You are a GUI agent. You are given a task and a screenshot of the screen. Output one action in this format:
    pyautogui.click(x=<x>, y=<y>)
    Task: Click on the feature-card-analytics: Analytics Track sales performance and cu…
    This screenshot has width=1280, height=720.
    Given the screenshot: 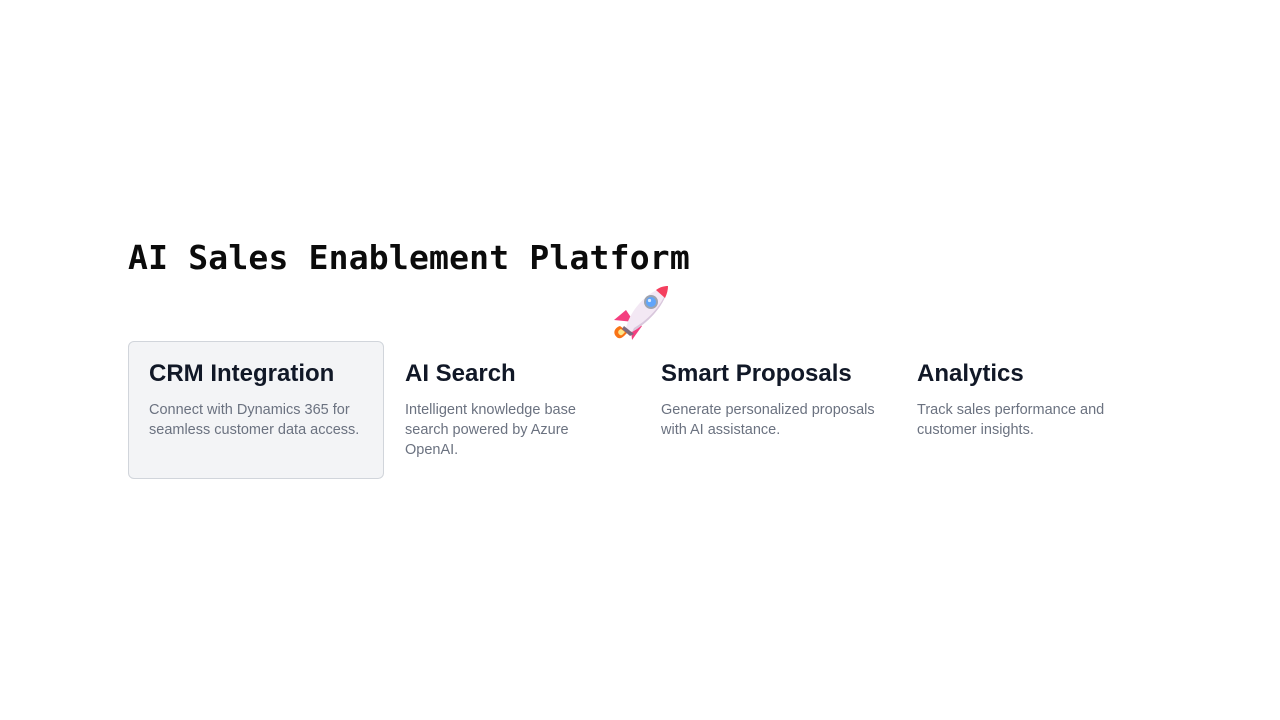 What is the action you would take?
    pyautogui.click(x=1024, y=410)
    